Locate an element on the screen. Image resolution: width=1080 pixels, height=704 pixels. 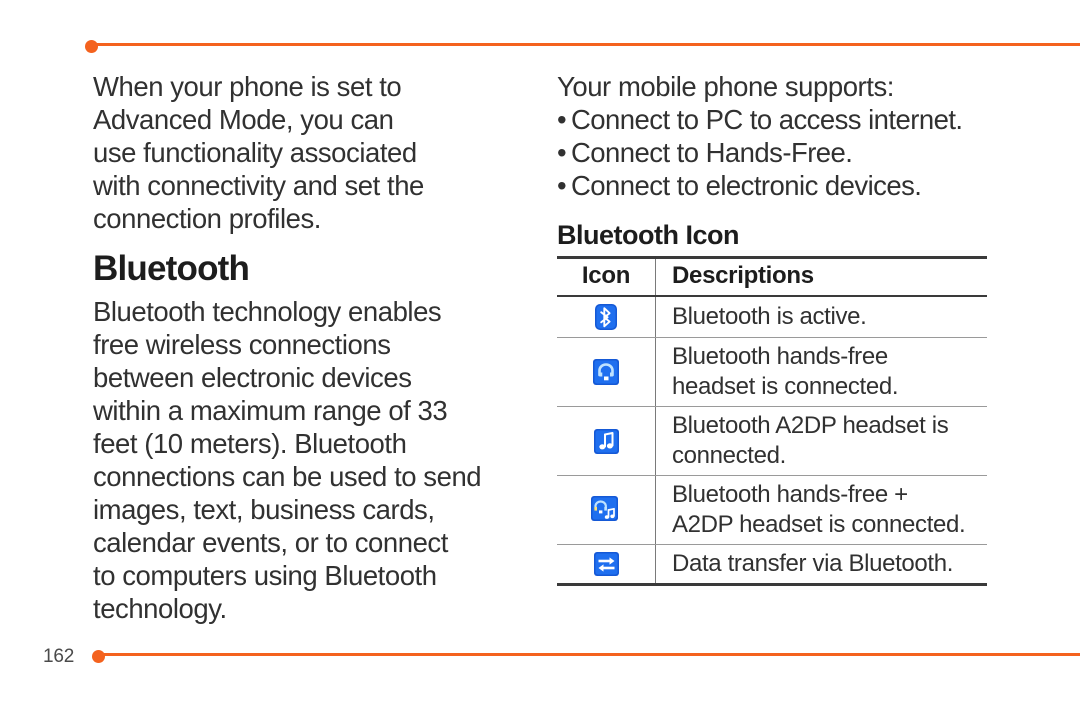
body-line: technology. is located at coordinates (160, 608).